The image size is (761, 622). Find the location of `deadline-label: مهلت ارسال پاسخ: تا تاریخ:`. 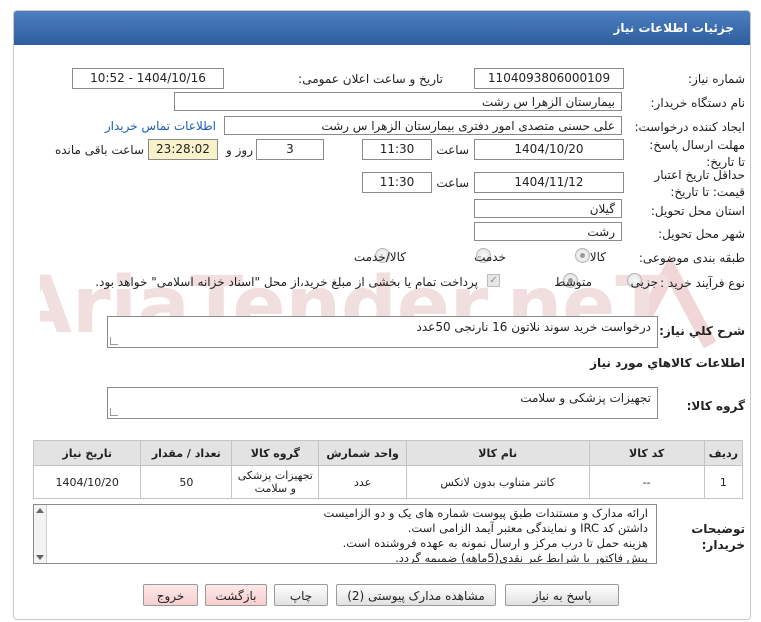

deadline-label: مهلت ارسال پاسخ: تا تاریخ: is located at coordinates (697, 153).